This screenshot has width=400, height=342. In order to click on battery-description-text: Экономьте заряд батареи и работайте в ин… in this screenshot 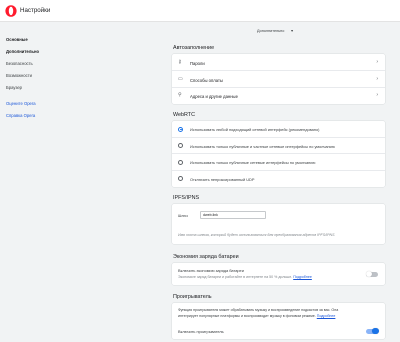, I will do `click(235, 277)`.